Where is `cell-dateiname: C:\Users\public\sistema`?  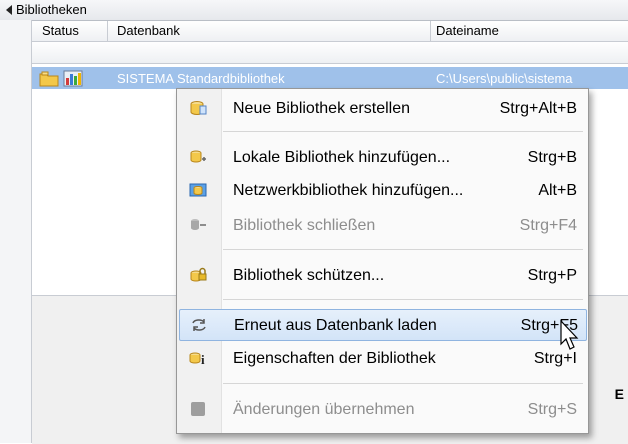 cell-dateiname: C:\Users\public\sistema is located at coordinates (504, 78).